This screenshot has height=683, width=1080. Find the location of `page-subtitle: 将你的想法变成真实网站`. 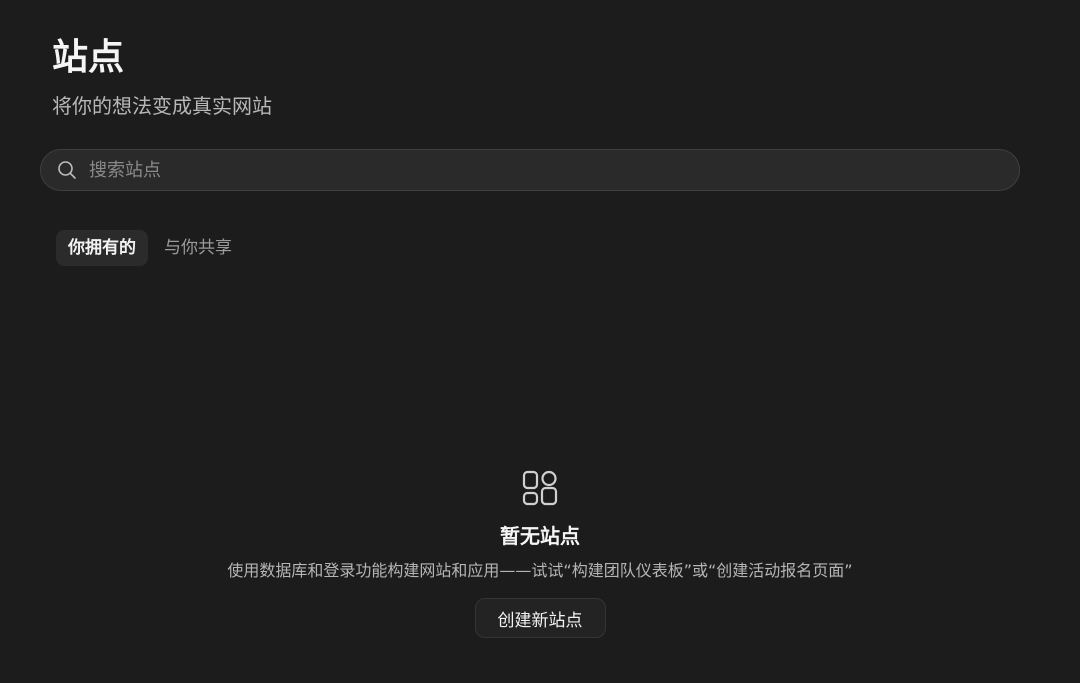

page-subtitle: 将你的想法变成真实网站 is located at coordinates (162, 106).